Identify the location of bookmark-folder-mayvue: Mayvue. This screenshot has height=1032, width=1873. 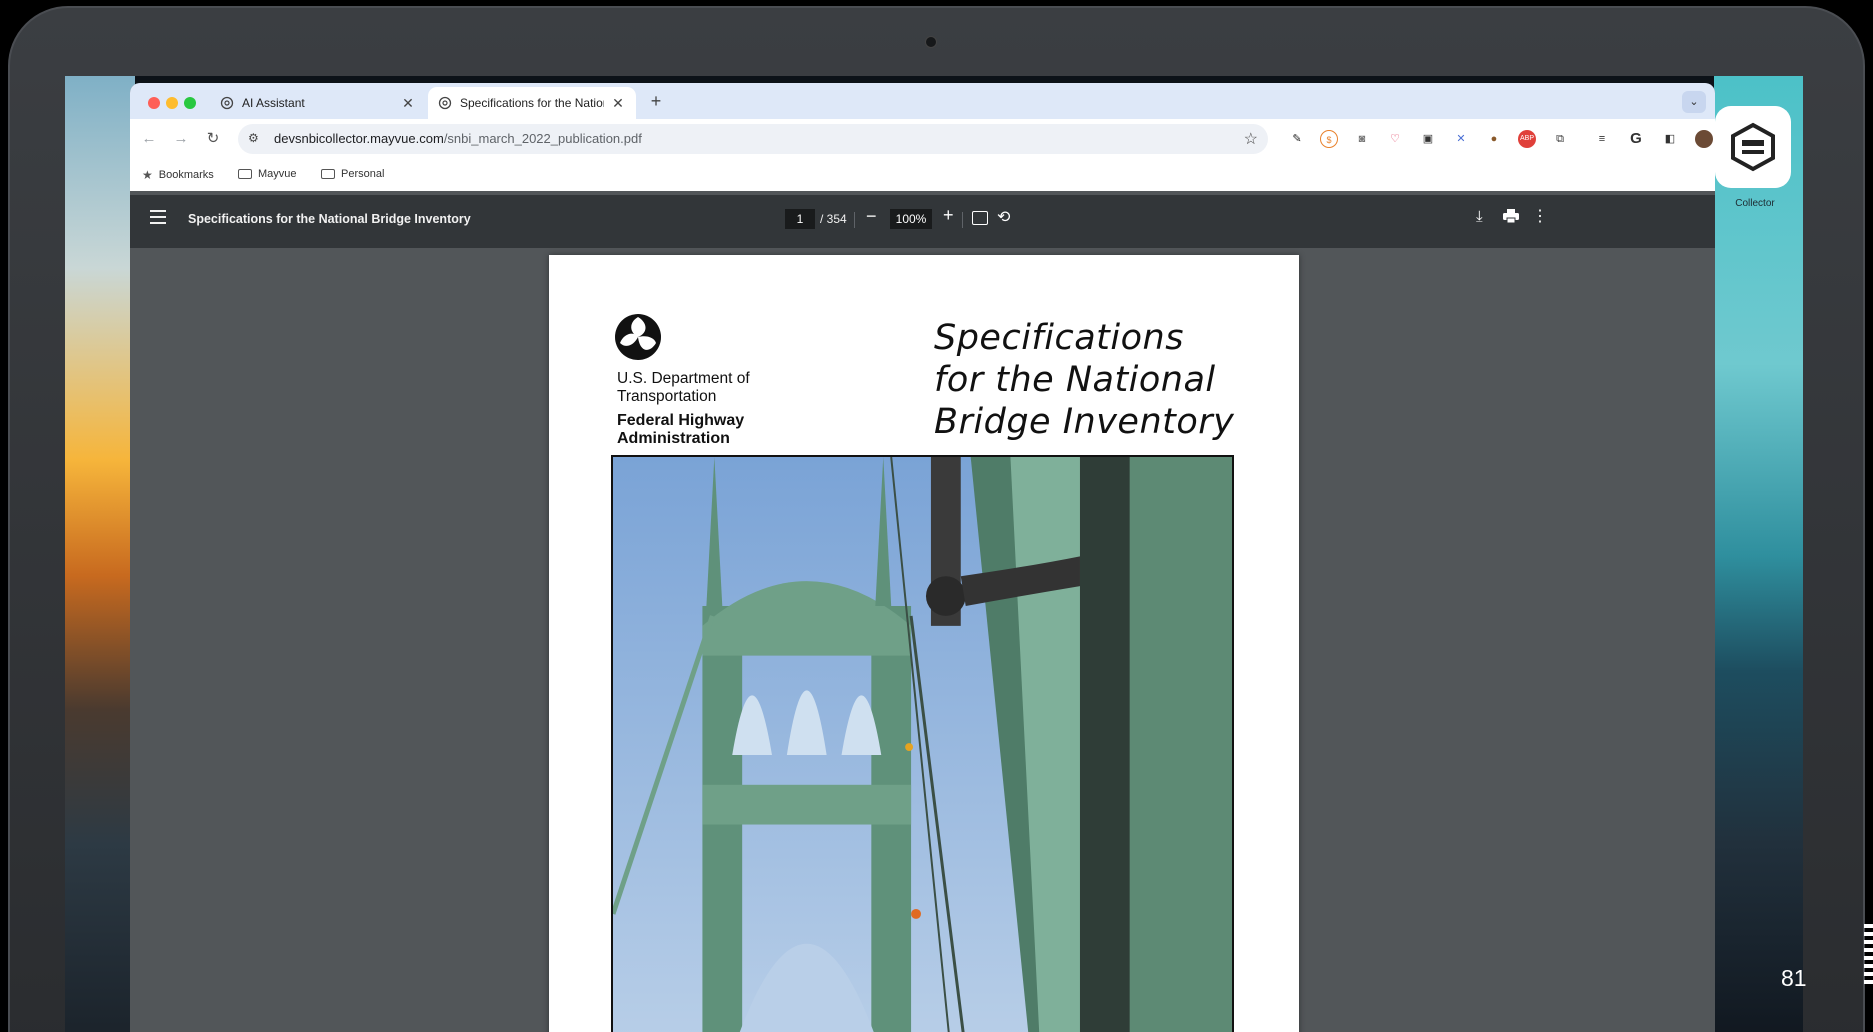
(267, 174).